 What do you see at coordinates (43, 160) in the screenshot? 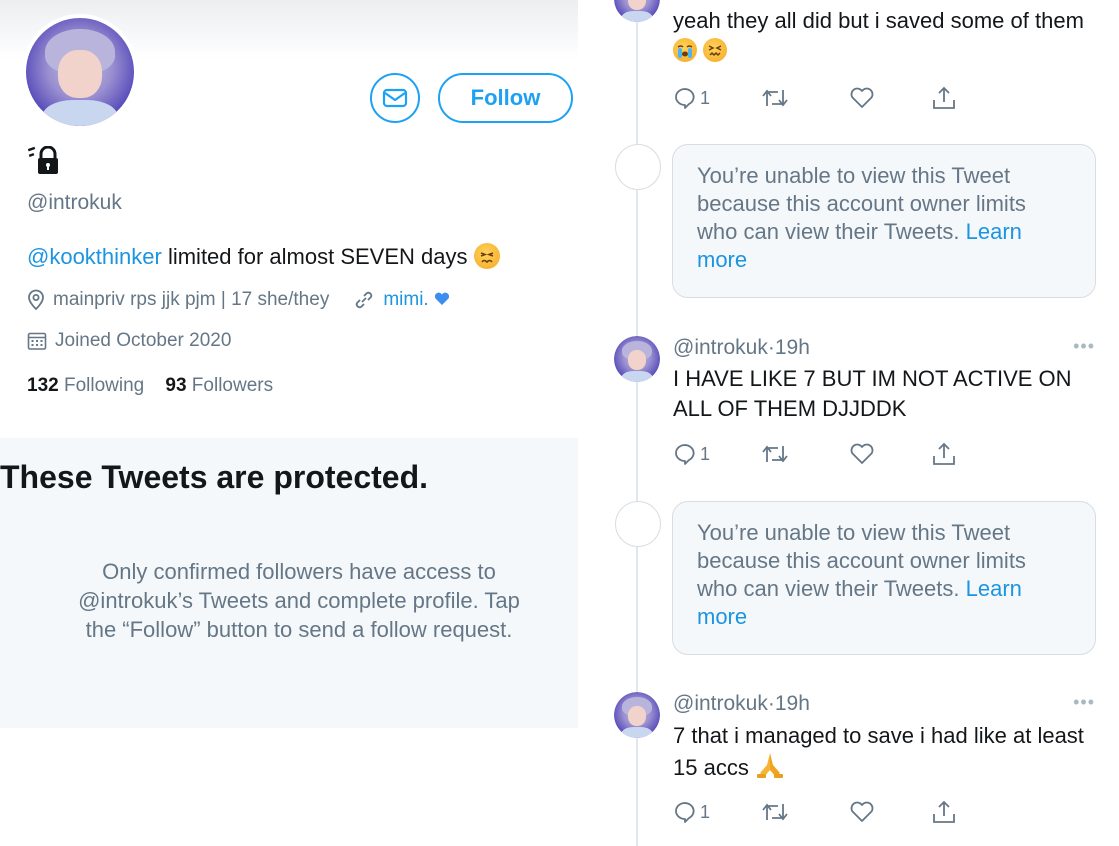
I see `lock-icon` at bounding box center [43, 160].